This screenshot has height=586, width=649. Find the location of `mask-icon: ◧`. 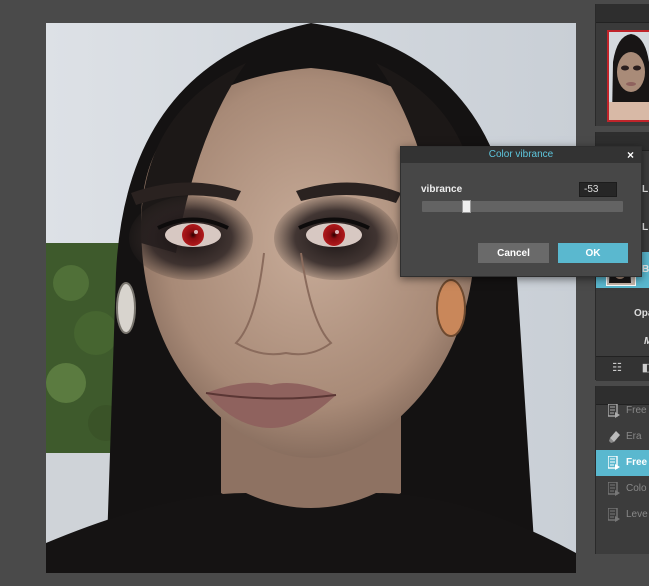

mask-icon: ◧ is located at coordinates (644, 368).